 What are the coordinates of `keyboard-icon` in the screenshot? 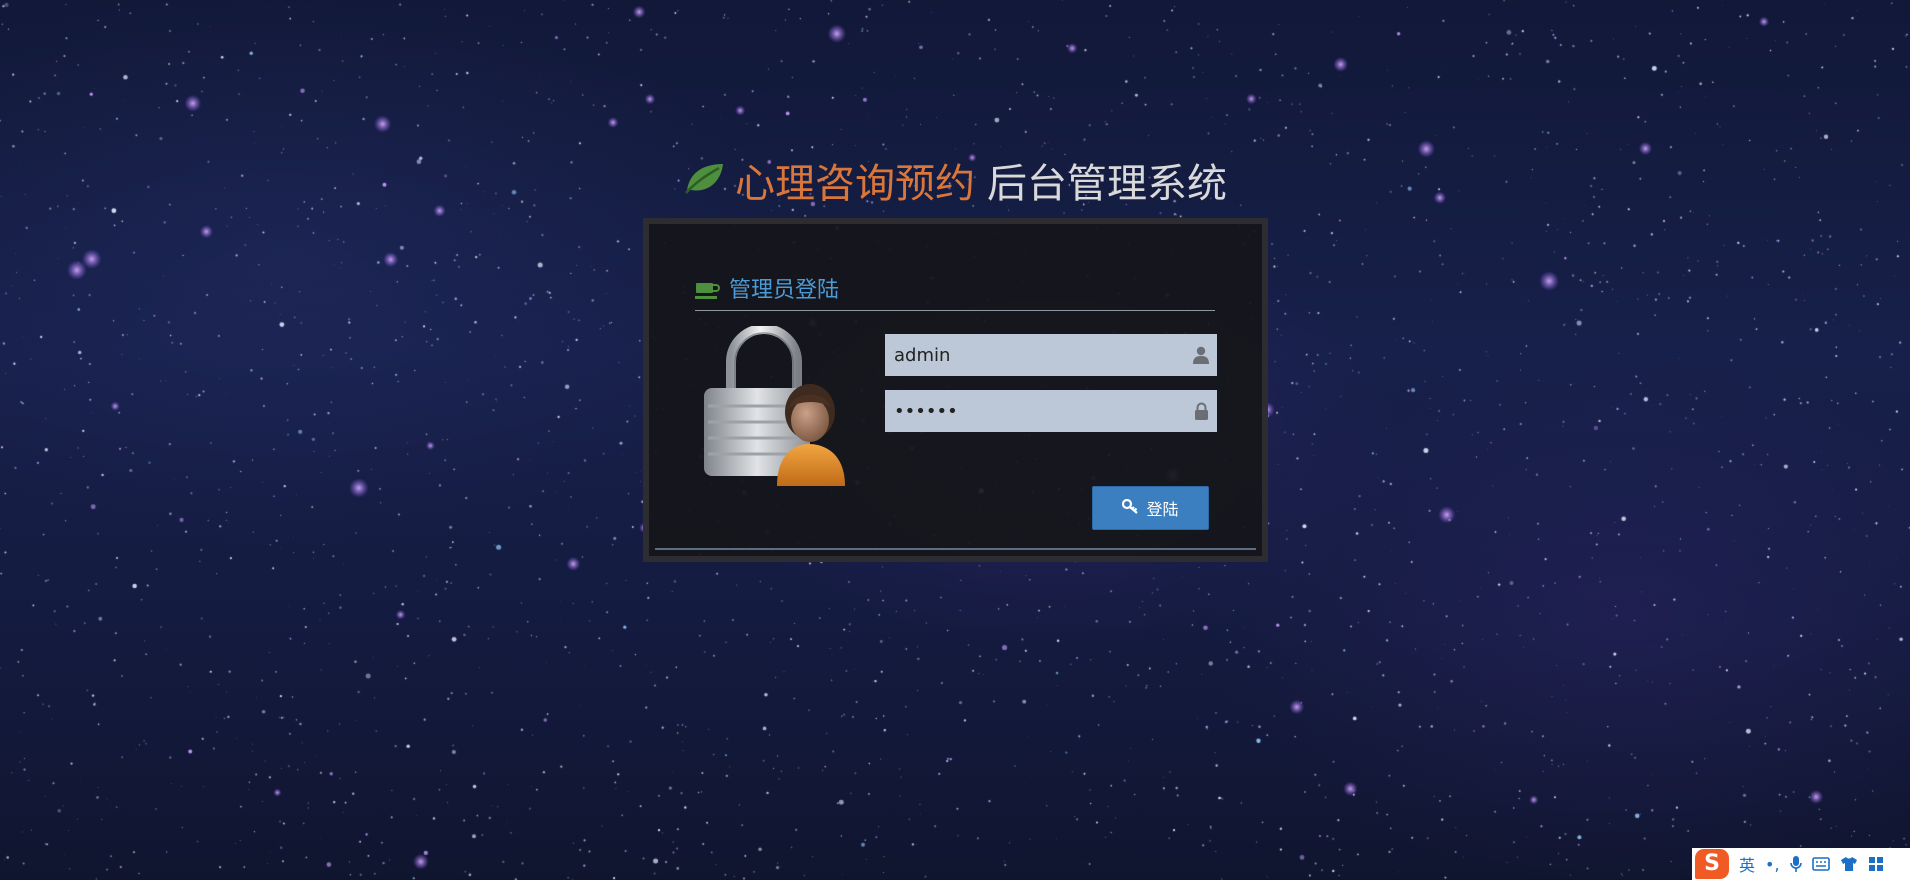 It's located at (1820, 864).